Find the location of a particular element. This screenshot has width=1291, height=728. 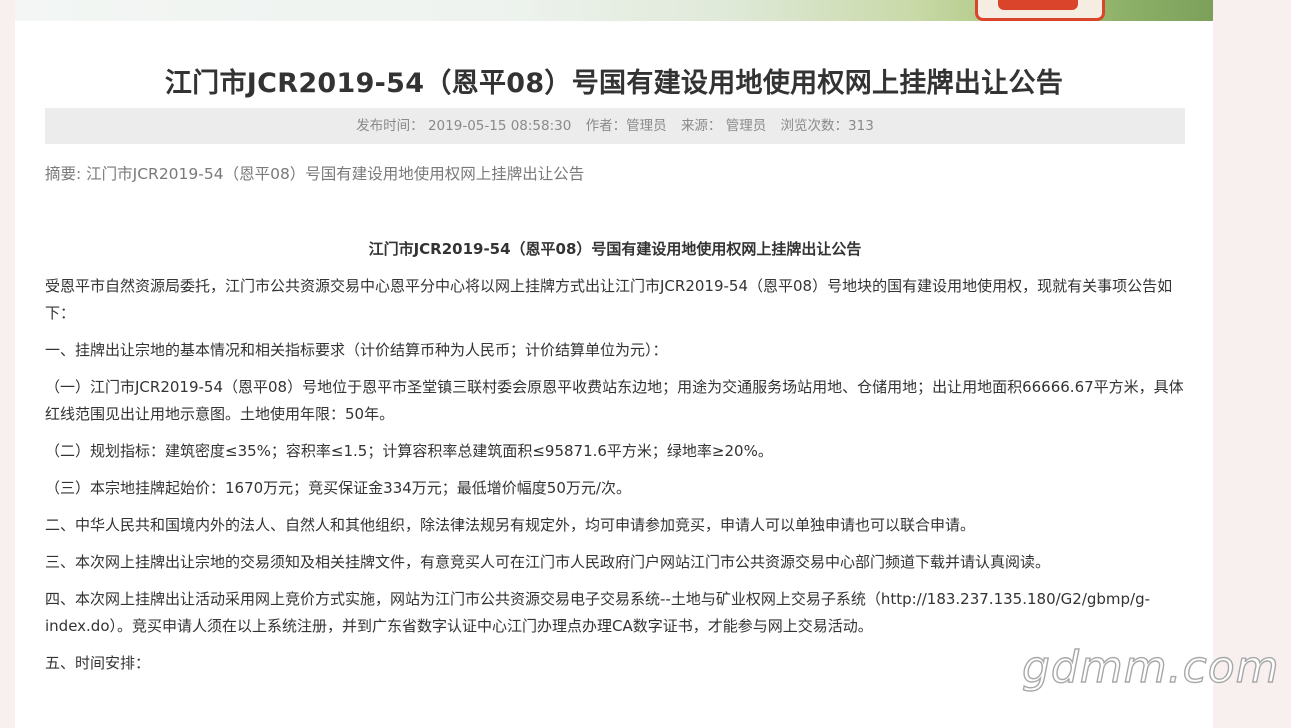

header-banner-image is located at coordinates (614, 10).